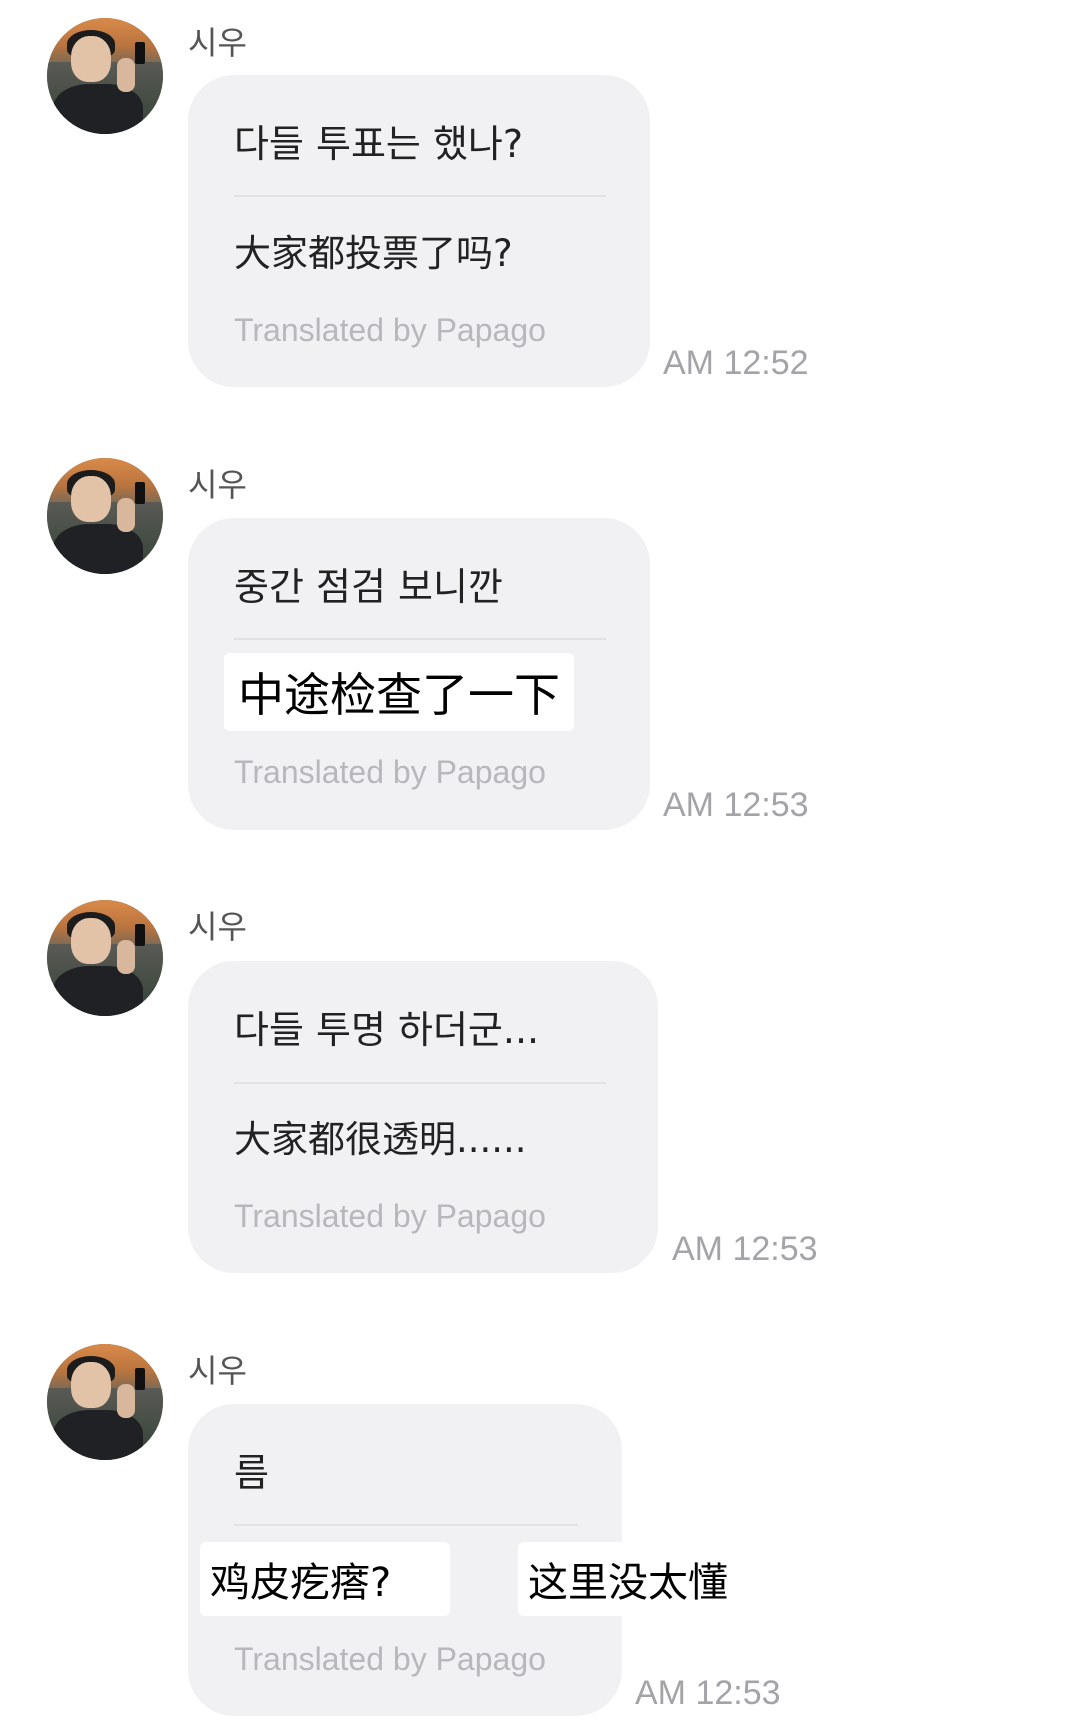 The height and width of the screenshot is (1728, 1070). Describe the element at coordinates (399, 692) in the screenshot. I see `translated-text: 中途检查了一下` at that location.